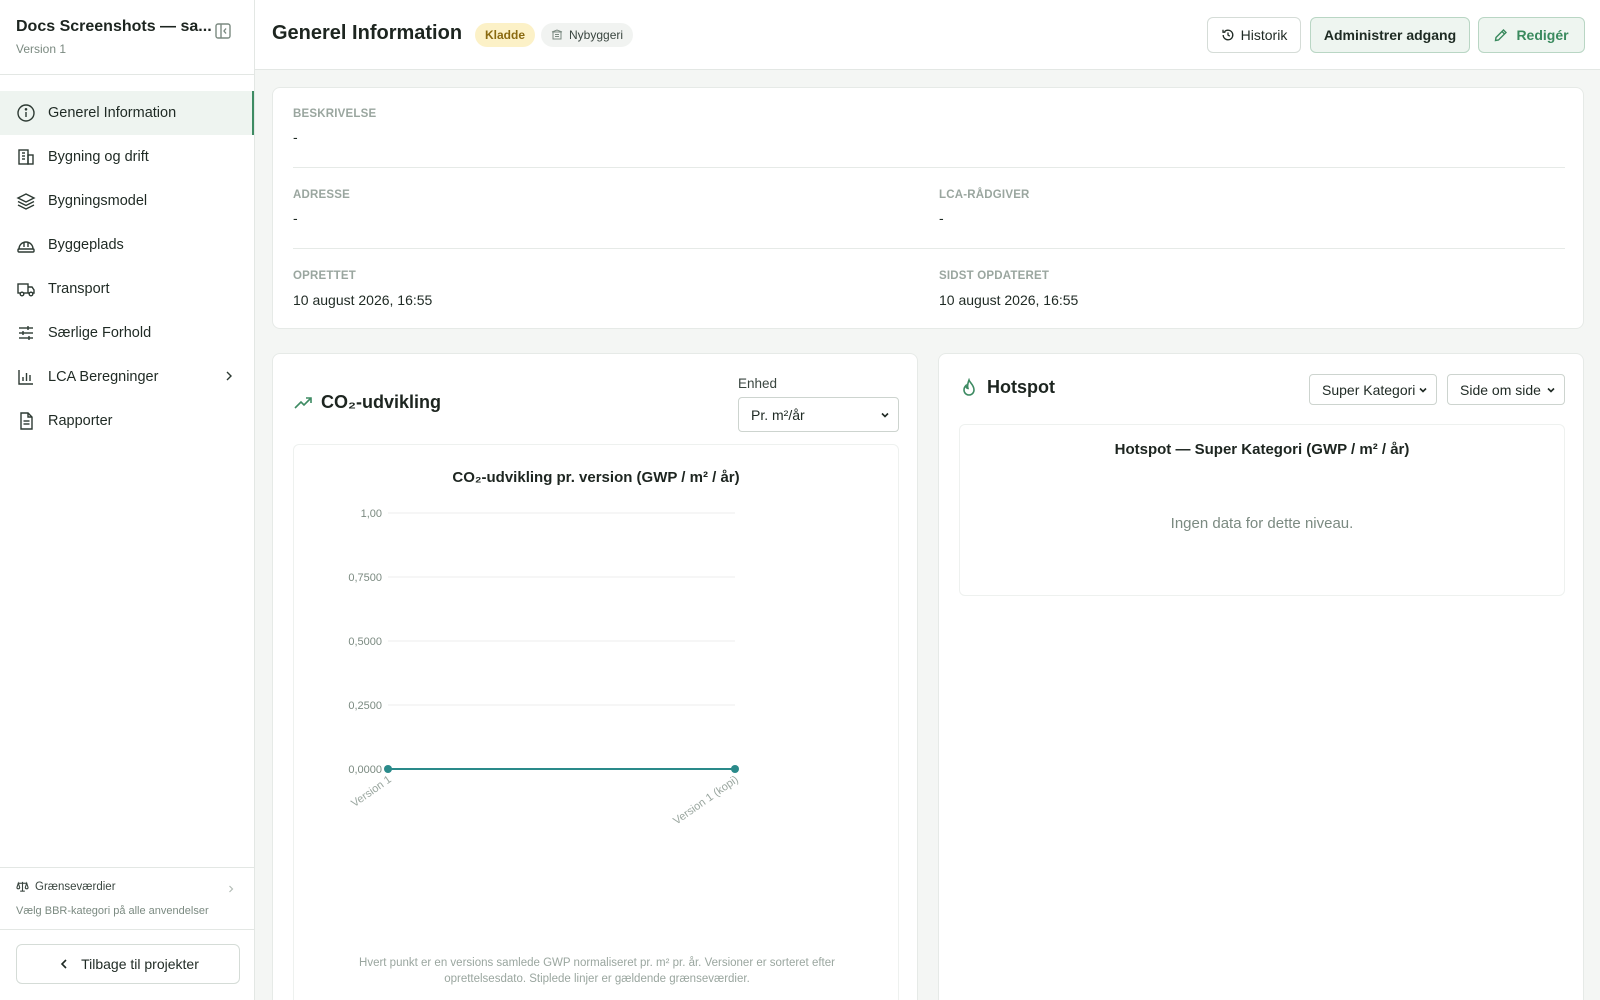 This screenshot has height=1000, width=1600. Describe the element at coordinates (1262, 523) in the screenshot. I see `hotspot-empty-message: Ingen data for dette niveau.` at that location.